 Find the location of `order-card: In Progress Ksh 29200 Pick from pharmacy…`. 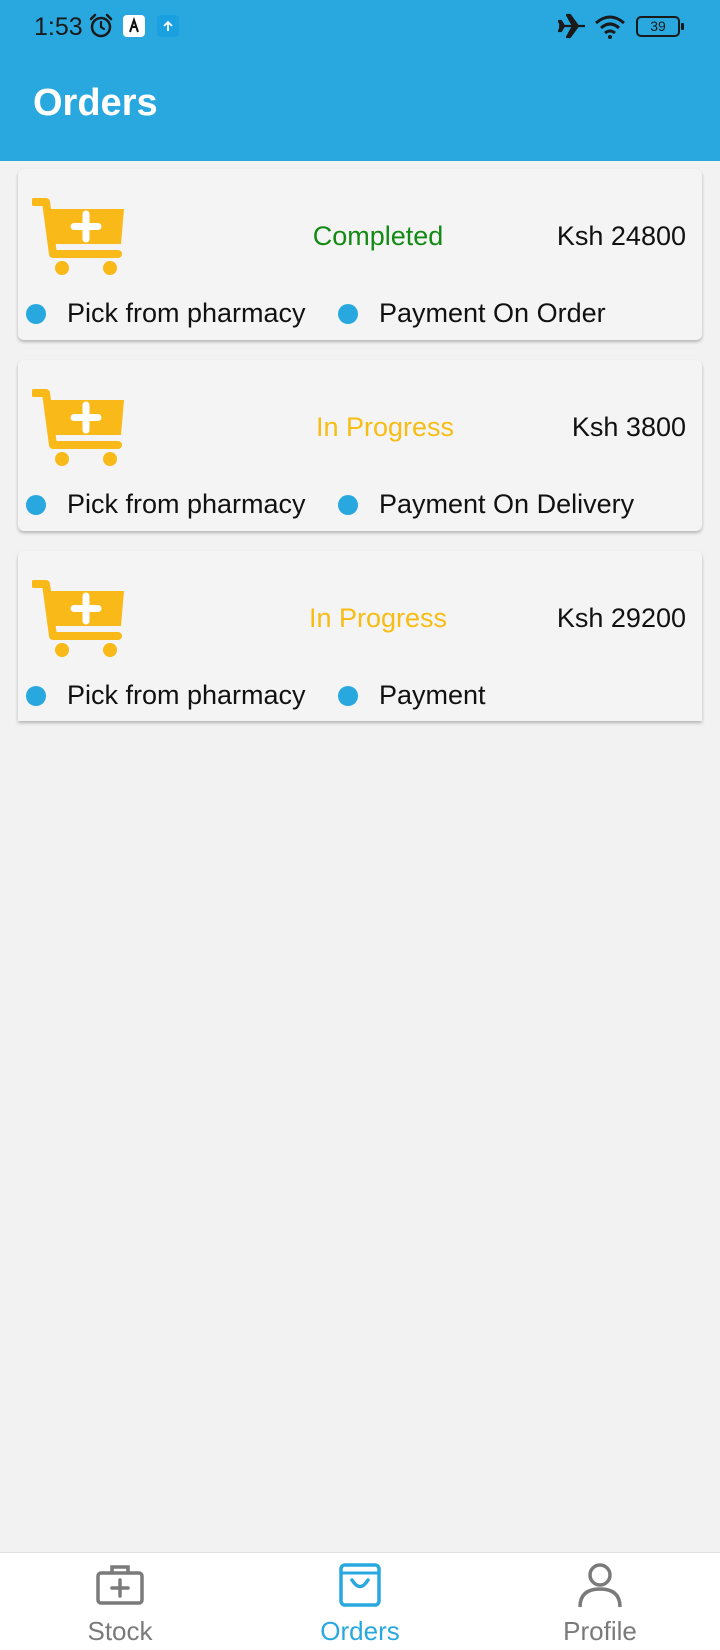

order-card: In Progress Ksh 29200 Pick from pharmacy… is located at coordinates (360, 636).